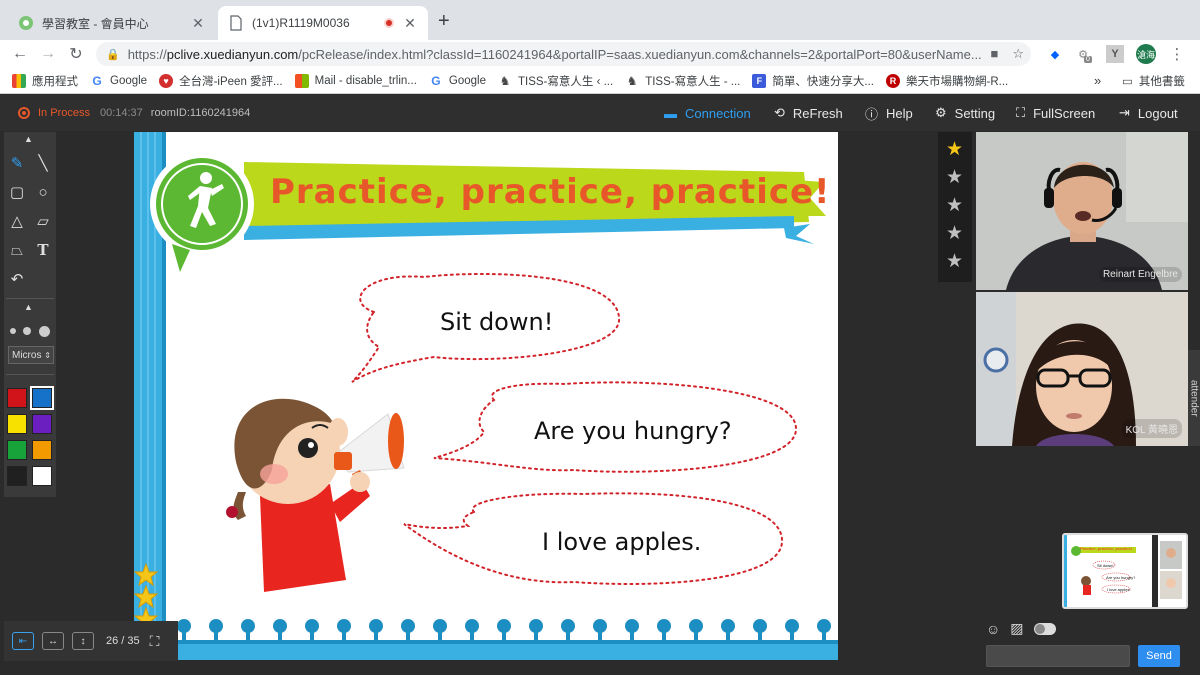 This screenshot has height=675, width=1200. I want to click on speech-bubble-1: Sit down!, so click(497, 322).